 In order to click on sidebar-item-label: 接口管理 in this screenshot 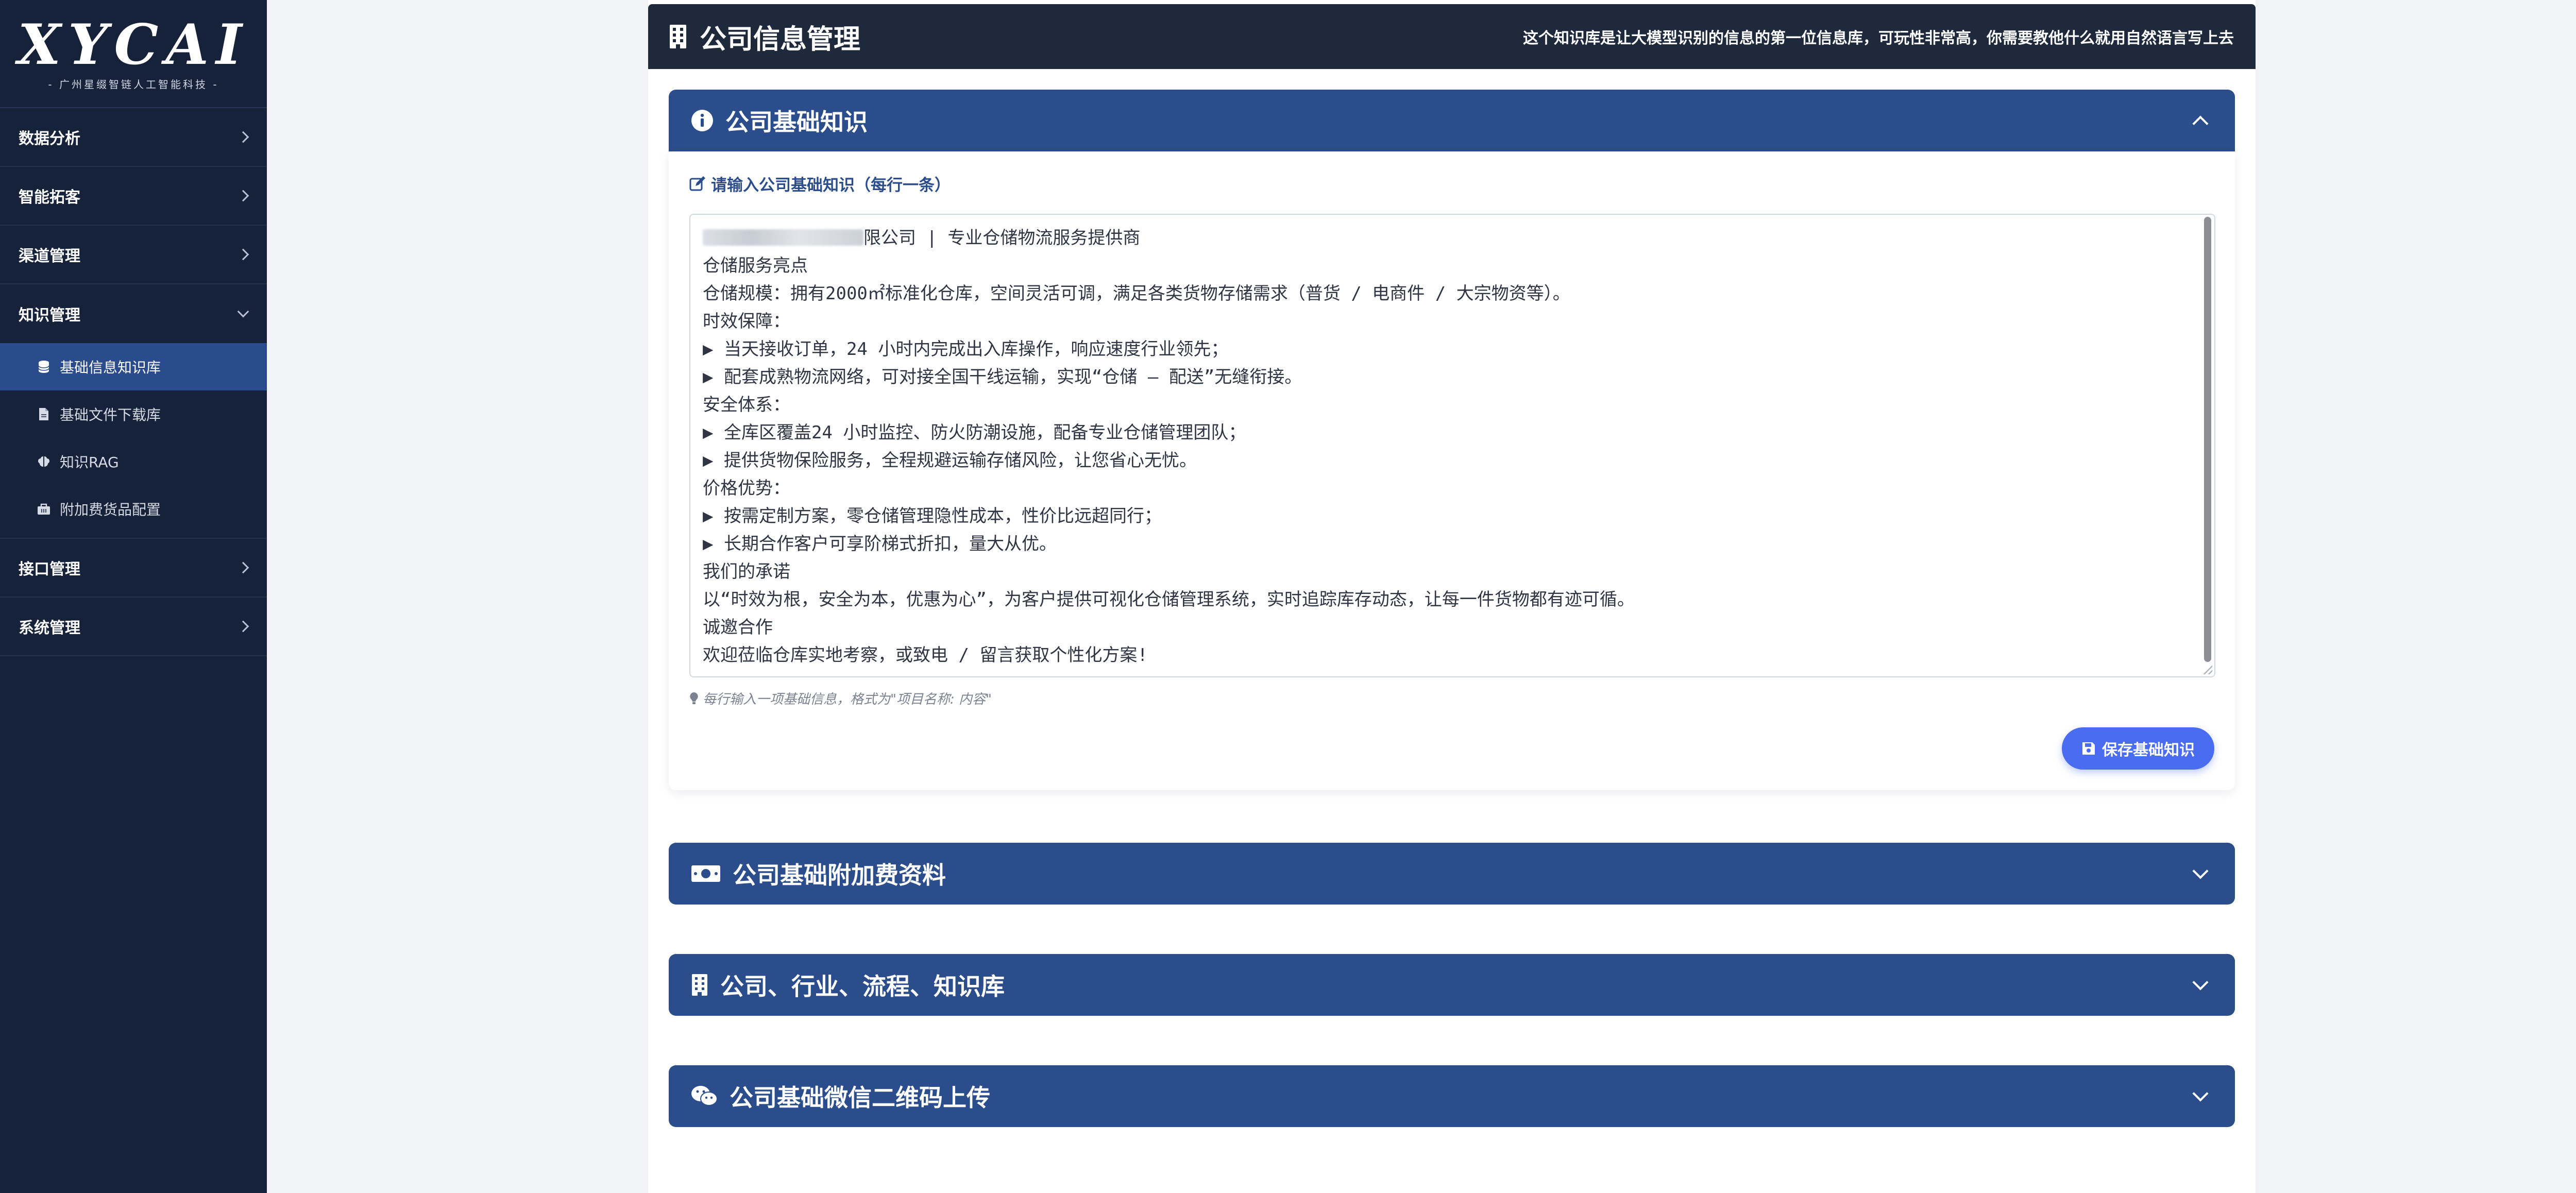, I will do `click(49, 569)`.